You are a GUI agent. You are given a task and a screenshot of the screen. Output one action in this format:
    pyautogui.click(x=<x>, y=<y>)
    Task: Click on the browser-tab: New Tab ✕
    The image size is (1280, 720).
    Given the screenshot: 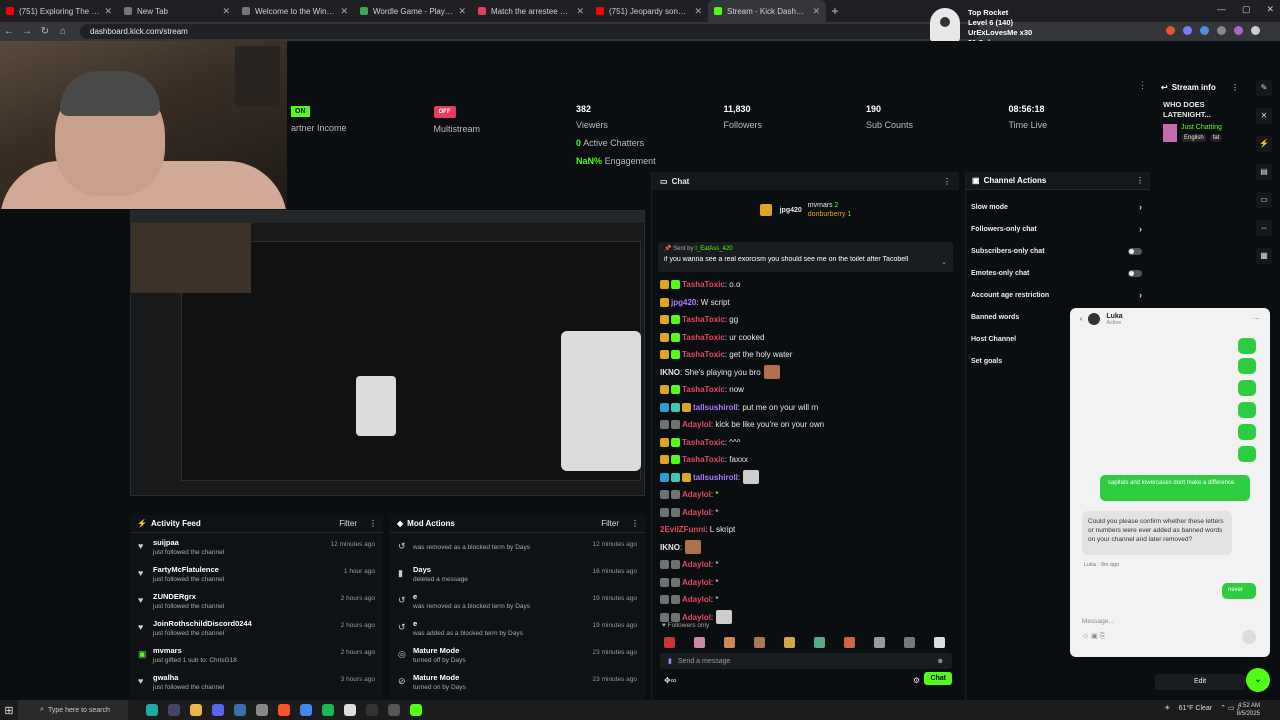 What is the action you would take?
    pyautogui.click(x=177, y=11)
    